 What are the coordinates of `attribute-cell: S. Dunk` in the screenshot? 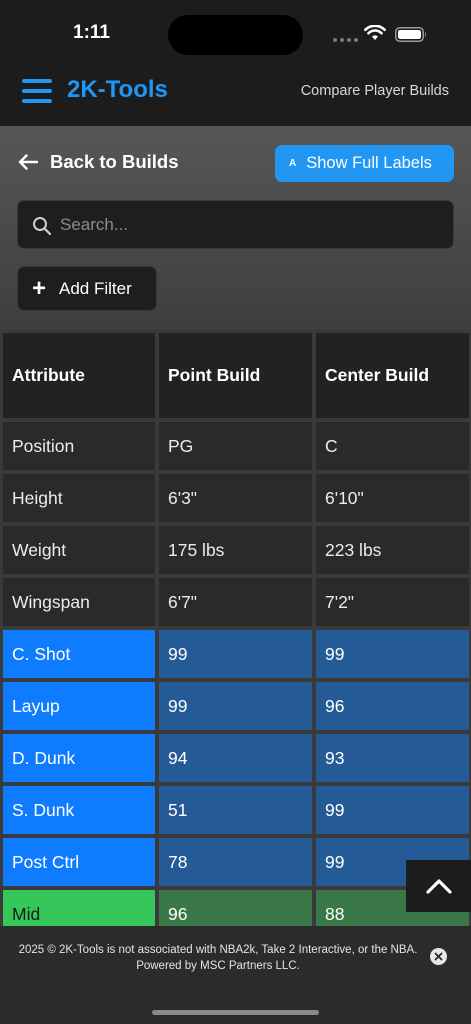 It's located at (79, 810).